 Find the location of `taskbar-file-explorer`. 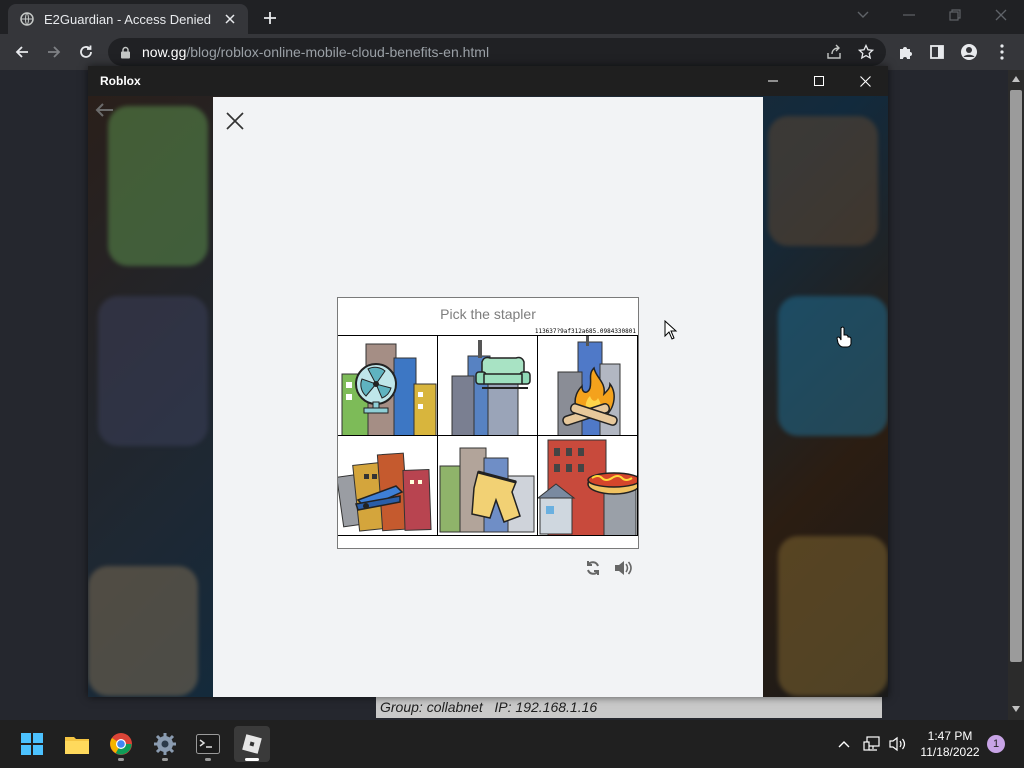

taskbar-file-explorer is located at coordinates (77, 744).